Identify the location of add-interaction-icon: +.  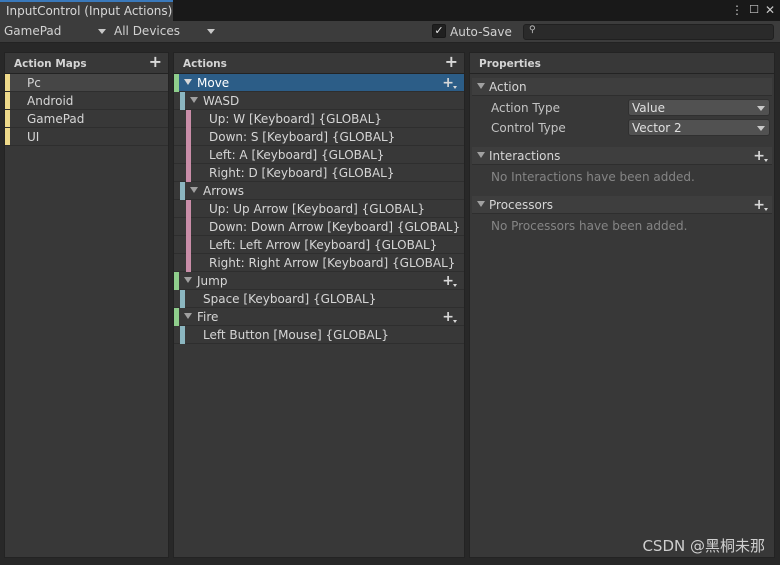
(760, 156).